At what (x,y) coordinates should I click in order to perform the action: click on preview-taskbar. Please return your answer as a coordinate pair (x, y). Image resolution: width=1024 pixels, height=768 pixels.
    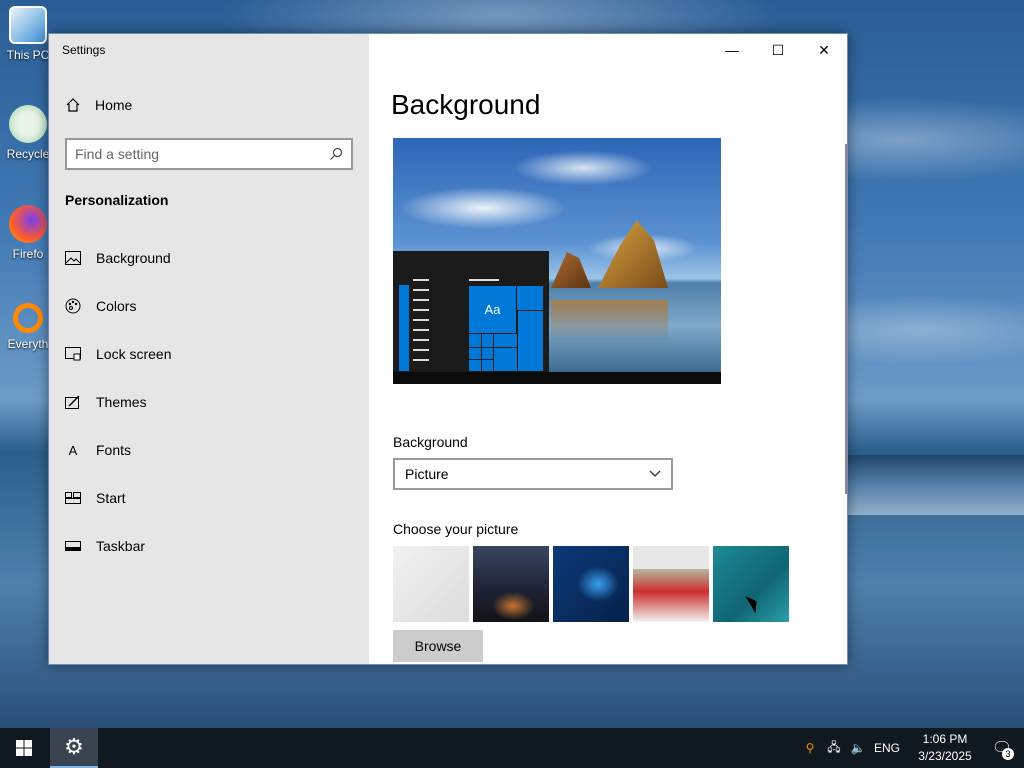
    Looking at the image, I should click on (557, 378).